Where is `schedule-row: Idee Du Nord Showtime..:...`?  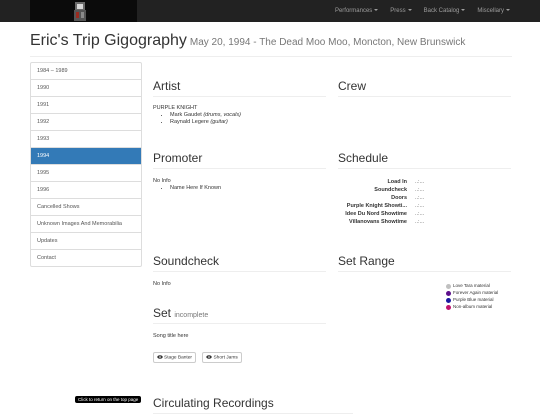
schedule-row: Idee Du Nord Showtime..:... is located at coordinates (425, 214).